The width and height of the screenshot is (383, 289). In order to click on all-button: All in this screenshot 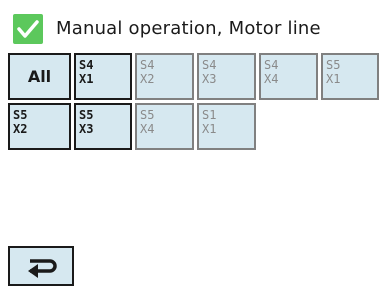, I will do `click(39, 76)`.